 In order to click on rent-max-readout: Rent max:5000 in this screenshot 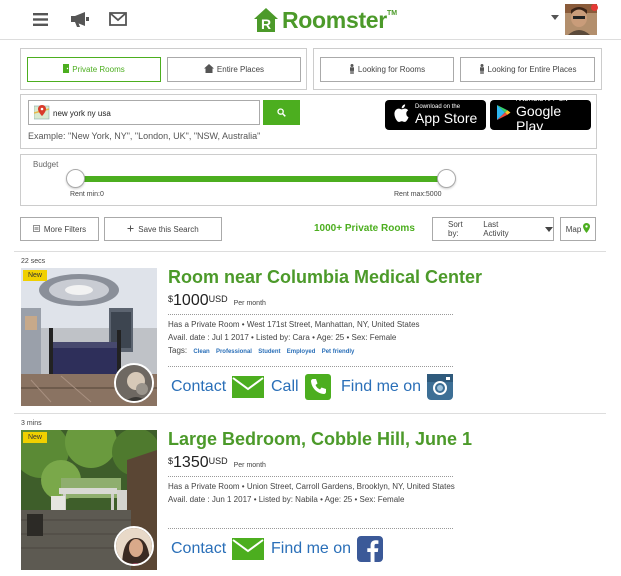, I will do `click(417, 194)`.